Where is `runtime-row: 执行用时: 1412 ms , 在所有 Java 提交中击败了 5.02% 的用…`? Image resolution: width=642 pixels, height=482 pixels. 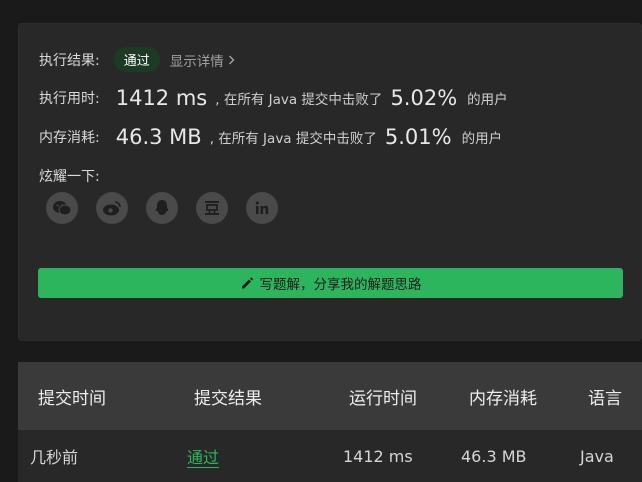 runtime-row: 执行用时: 1412 ms , 在所有 Java 提交中击败了 5.02% 的用… is located at coordinates (273, 98).